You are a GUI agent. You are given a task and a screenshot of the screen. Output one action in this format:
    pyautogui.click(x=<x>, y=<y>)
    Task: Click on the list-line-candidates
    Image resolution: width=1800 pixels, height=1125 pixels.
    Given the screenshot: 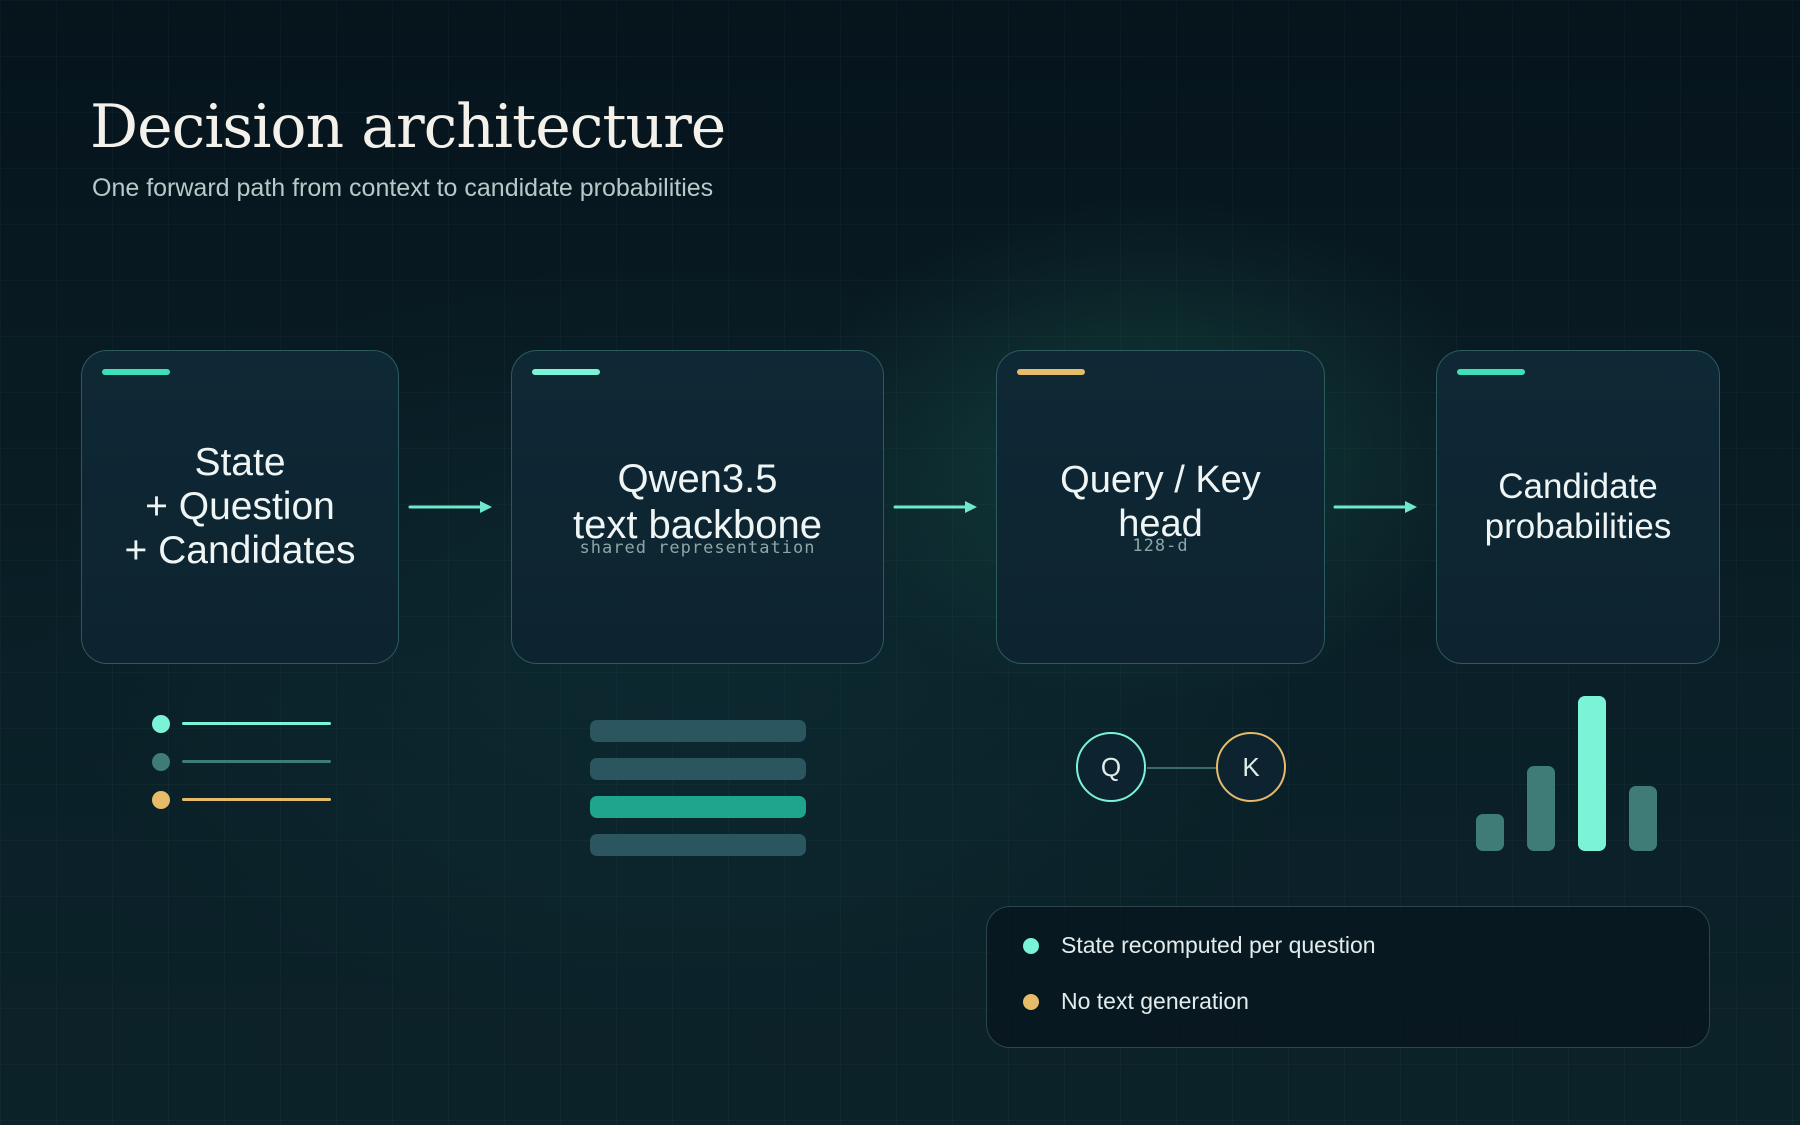 What is the action you would take?
    pyautogui.click(x=256, y=799)
    